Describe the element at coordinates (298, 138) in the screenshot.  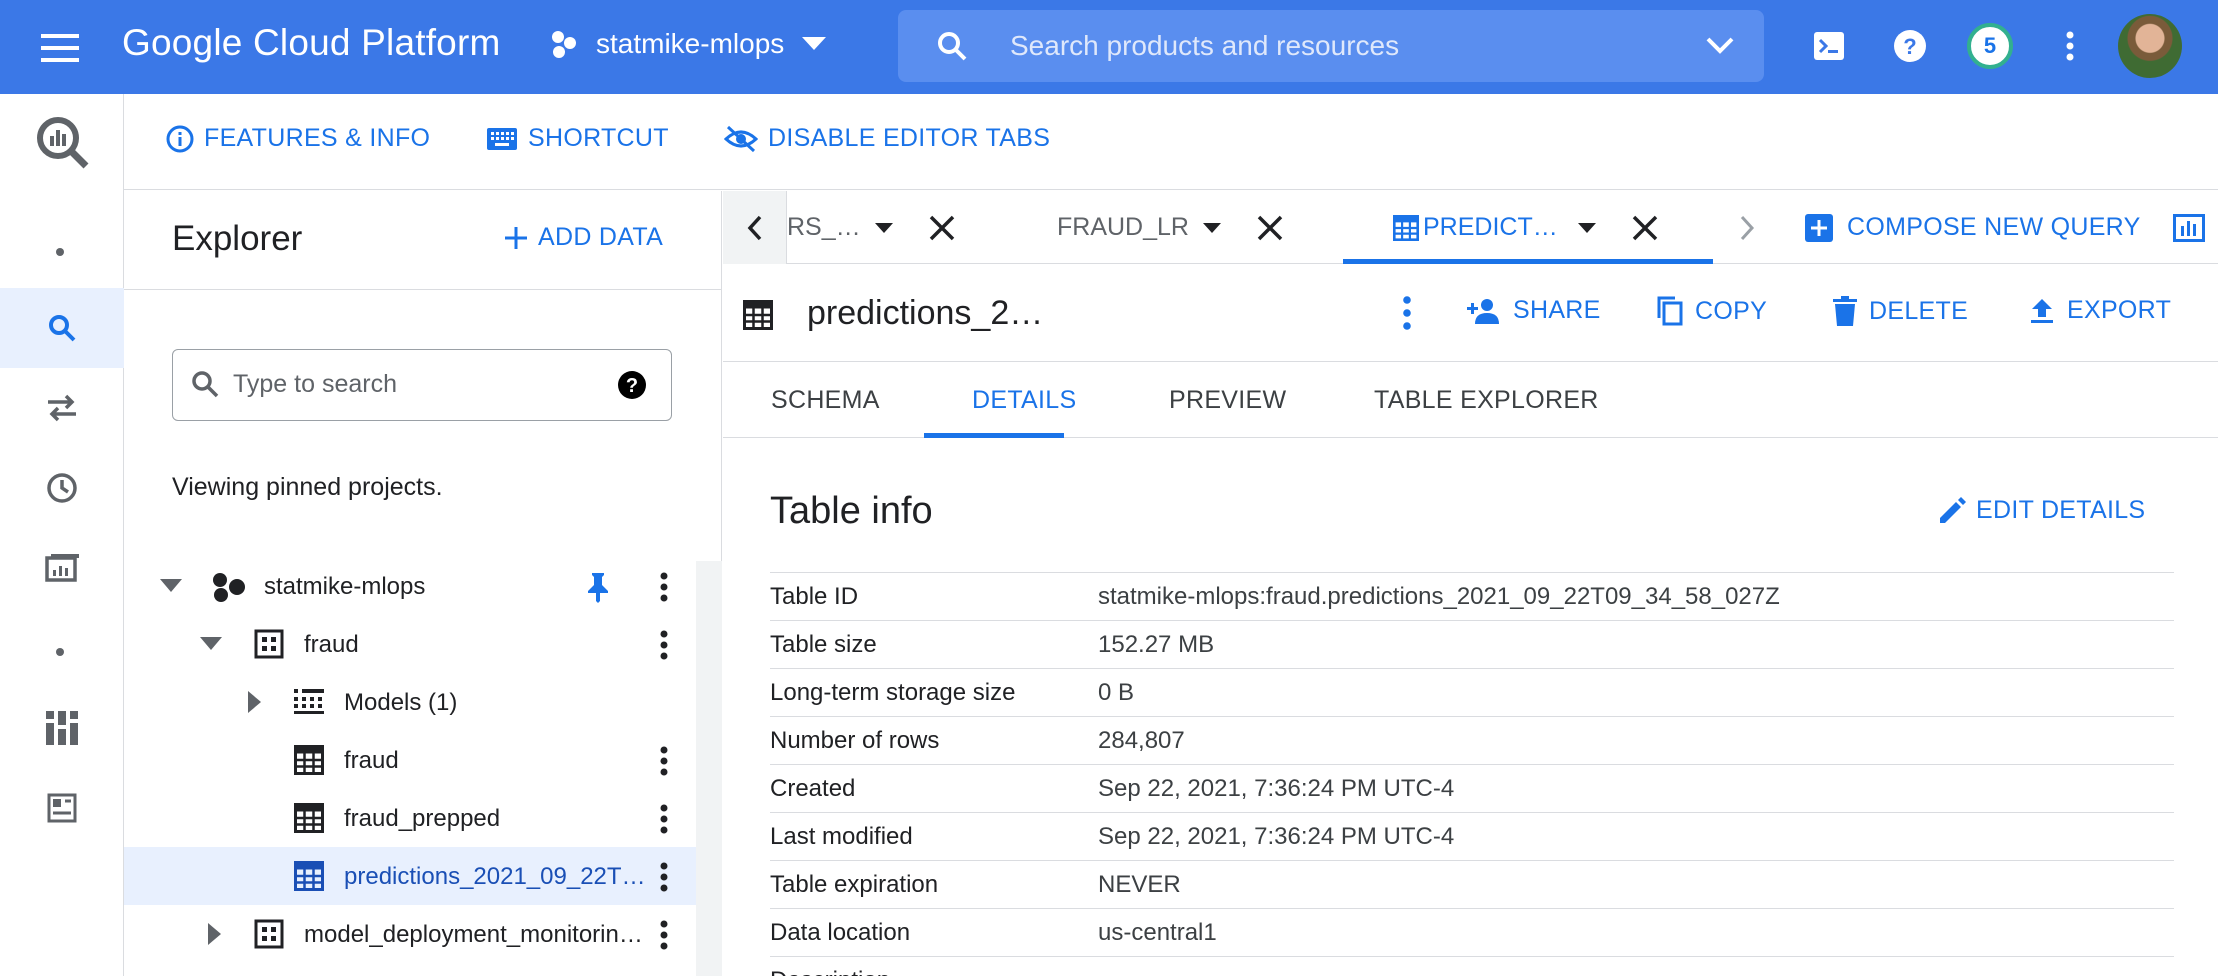
I see `features-info-button: FEATURES & INFO` at that location.